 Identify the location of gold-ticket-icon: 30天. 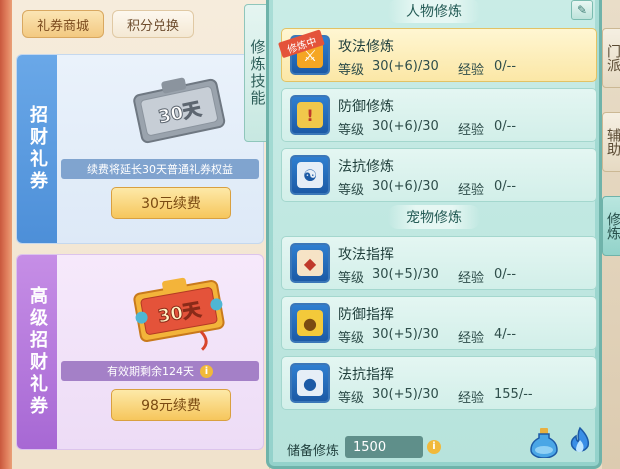
(179, 314).